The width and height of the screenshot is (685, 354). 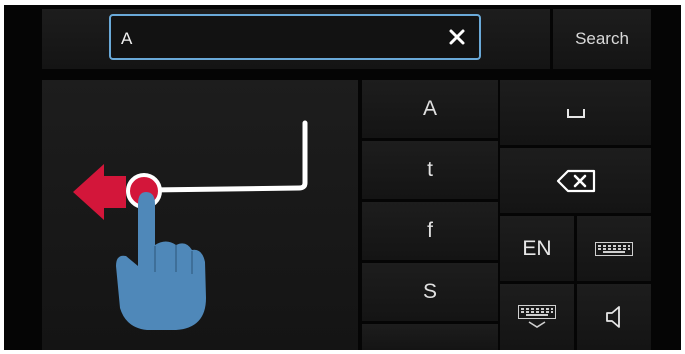 I want to click on language-key-label: EN, so click(x=537, y=248).